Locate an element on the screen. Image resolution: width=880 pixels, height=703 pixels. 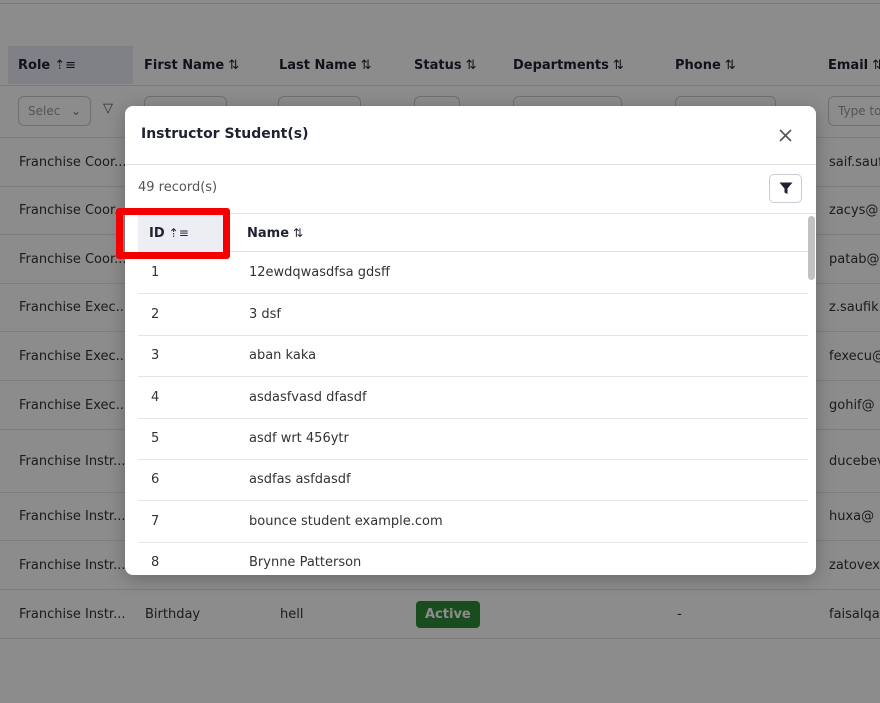
table-row: 7 bounce student example.com is located at coordinates (473, 522).